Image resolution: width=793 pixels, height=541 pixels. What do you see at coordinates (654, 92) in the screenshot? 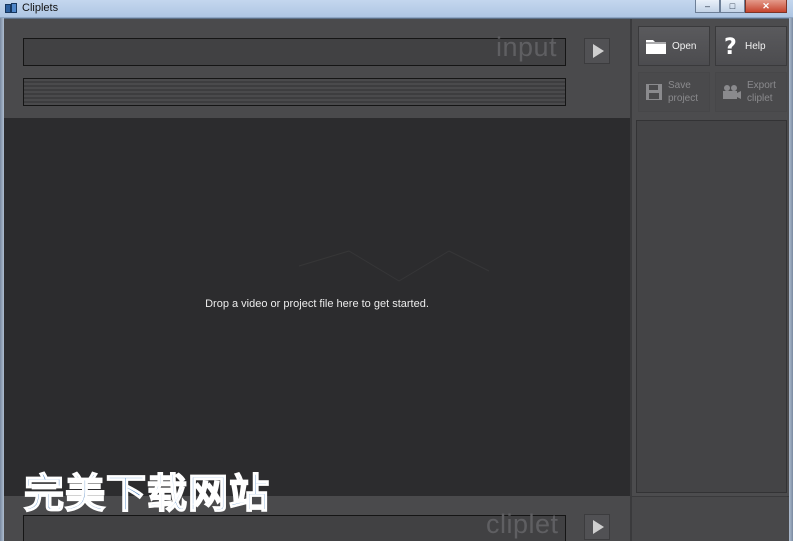
I see `floppy-disk-icon` at bounding box center [654, 92].